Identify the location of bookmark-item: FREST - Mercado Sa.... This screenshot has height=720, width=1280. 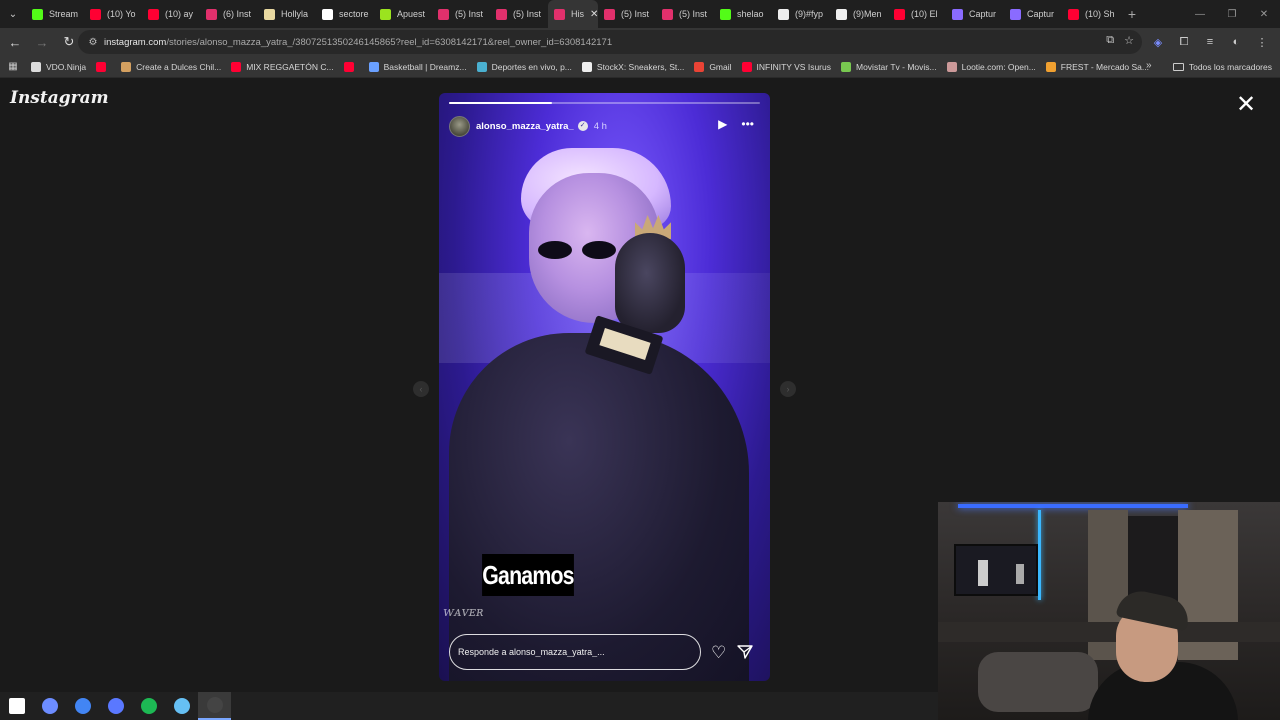
(1097, 66).